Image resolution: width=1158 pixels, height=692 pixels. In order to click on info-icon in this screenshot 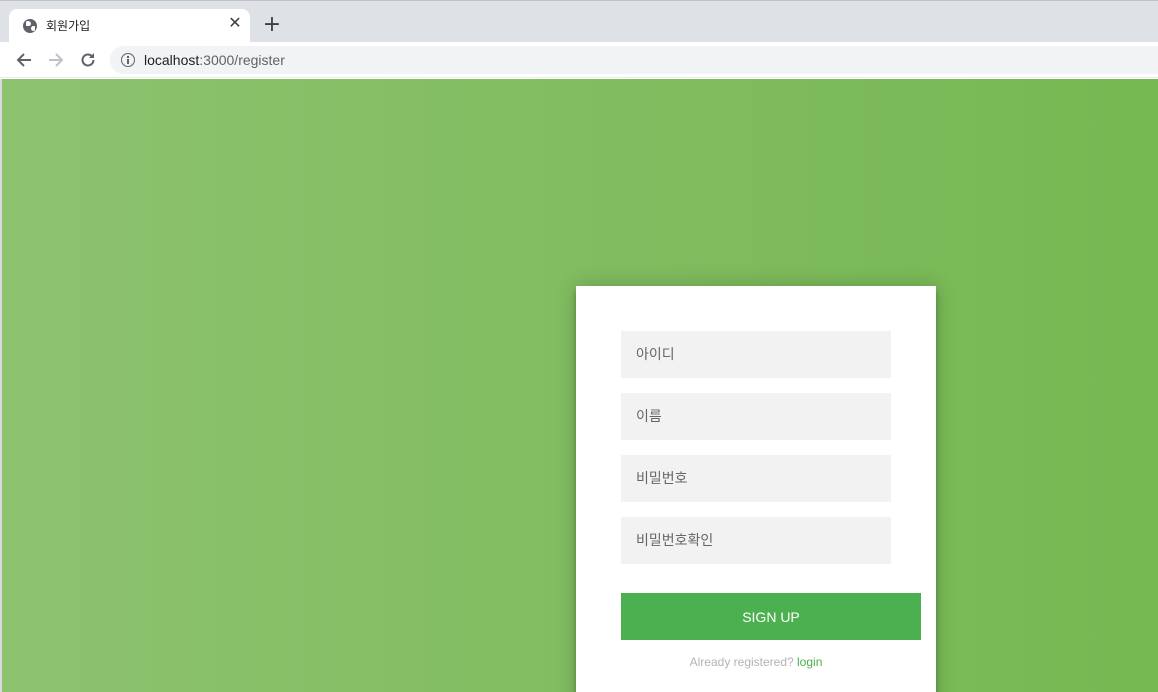, I will do `click(128, 60)`.